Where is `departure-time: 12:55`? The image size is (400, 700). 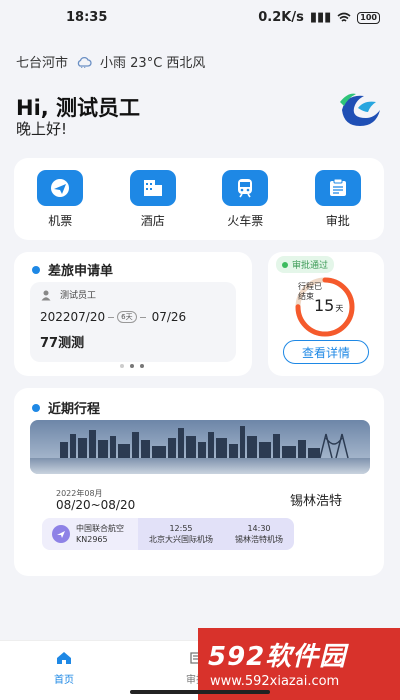
departure-time: 12:55 is located at coordinates (181, 528).